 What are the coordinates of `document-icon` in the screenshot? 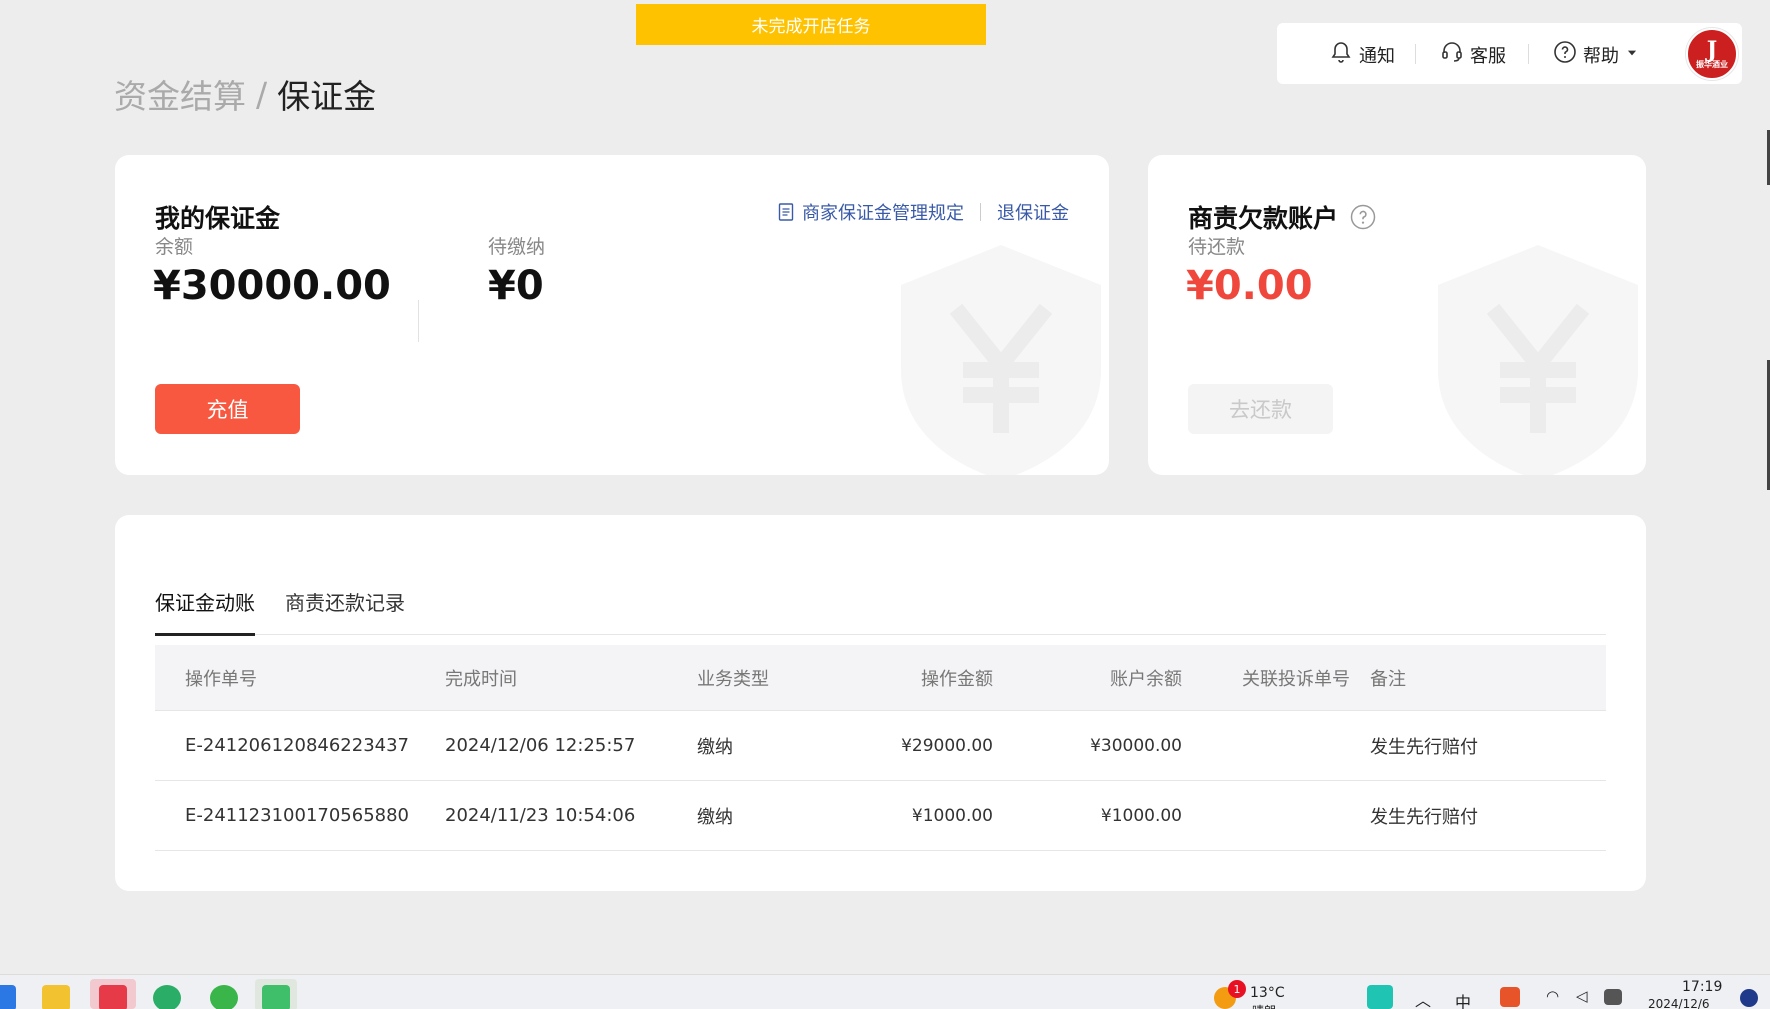 It's located at (786, 212).